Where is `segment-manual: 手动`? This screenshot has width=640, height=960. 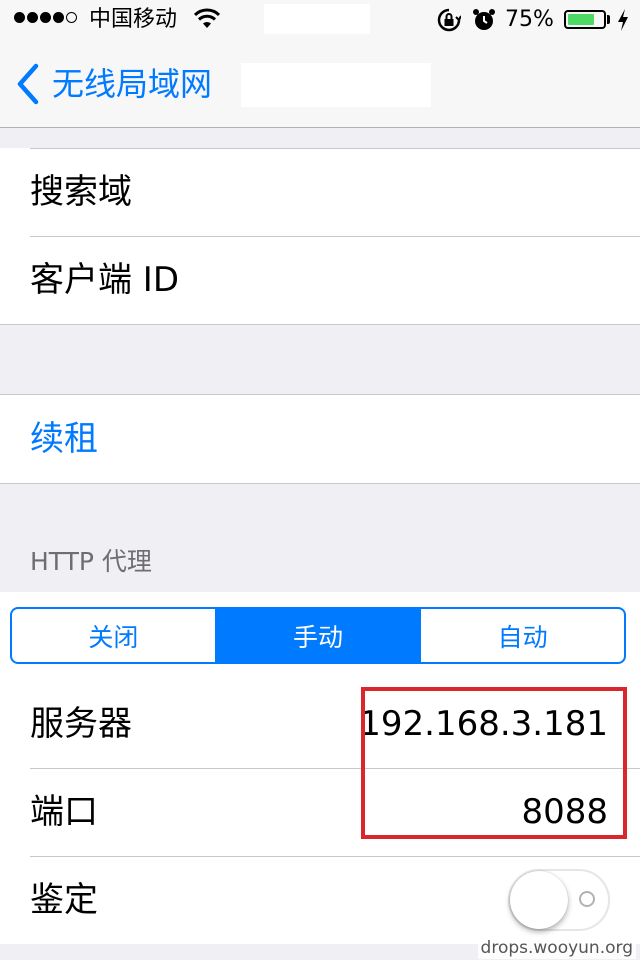 segment-manual: 手动 is located at coordinates (319, 635).